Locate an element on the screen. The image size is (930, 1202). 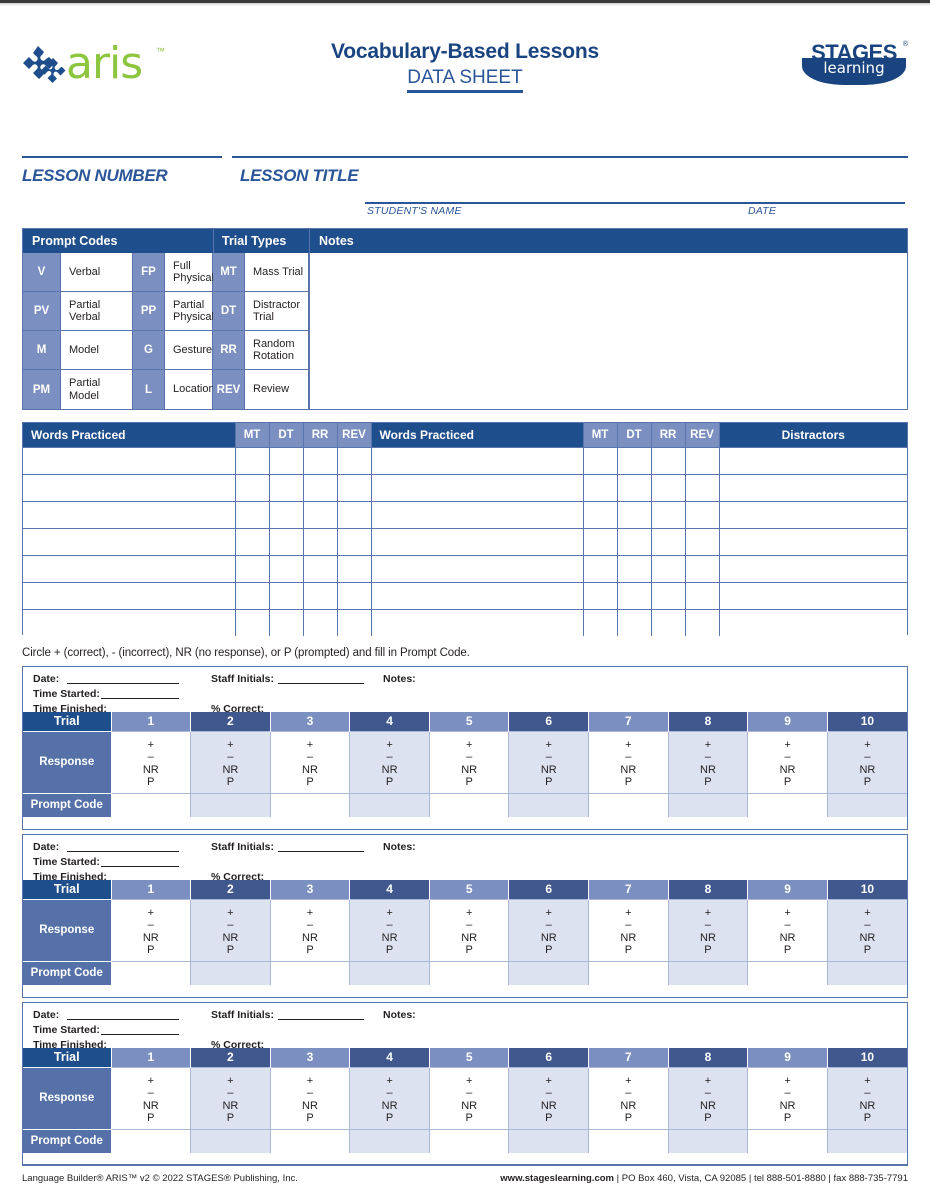
response-cell-trial-7: + – NR P is located at coordinates (628, 761).